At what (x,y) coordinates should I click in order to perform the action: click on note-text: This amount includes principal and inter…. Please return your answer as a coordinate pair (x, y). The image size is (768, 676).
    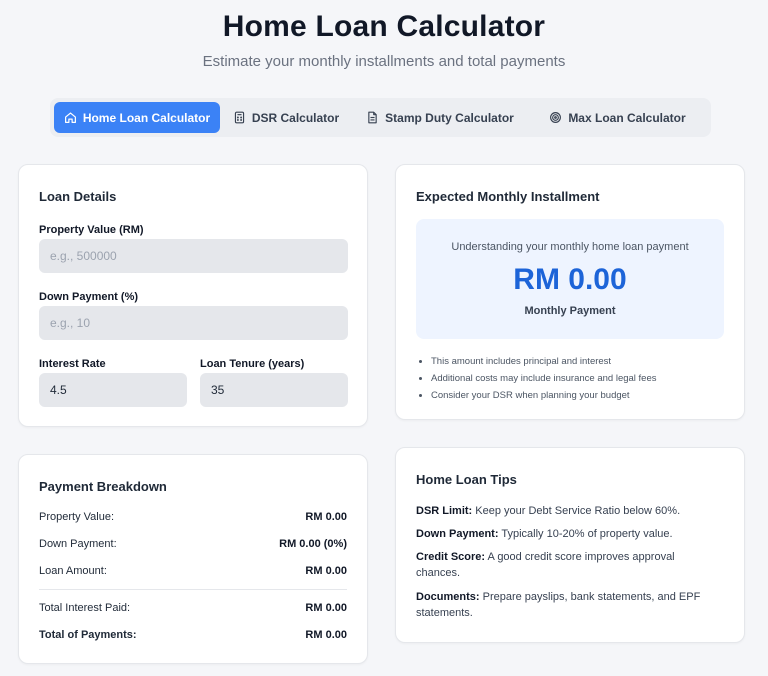
    Looking at the image, I should click on (521, 361).